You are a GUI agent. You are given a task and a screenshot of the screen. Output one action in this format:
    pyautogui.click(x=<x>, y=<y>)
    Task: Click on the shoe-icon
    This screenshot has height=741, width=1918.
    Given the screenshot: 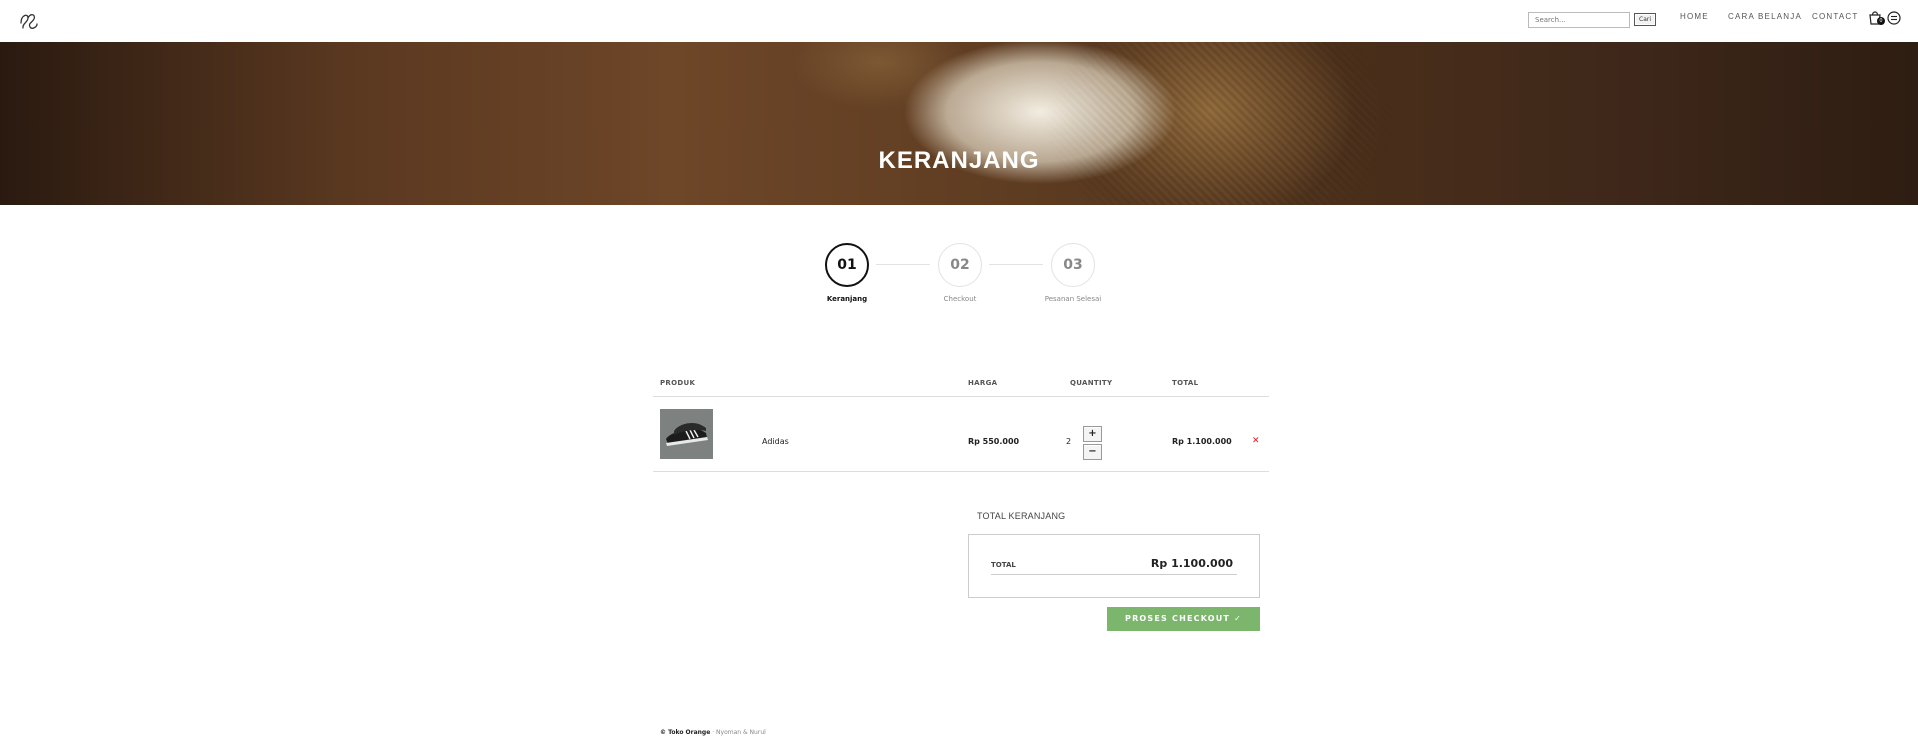 What is the action you would take?
    pyautogui.click(x=686, y=434)
    